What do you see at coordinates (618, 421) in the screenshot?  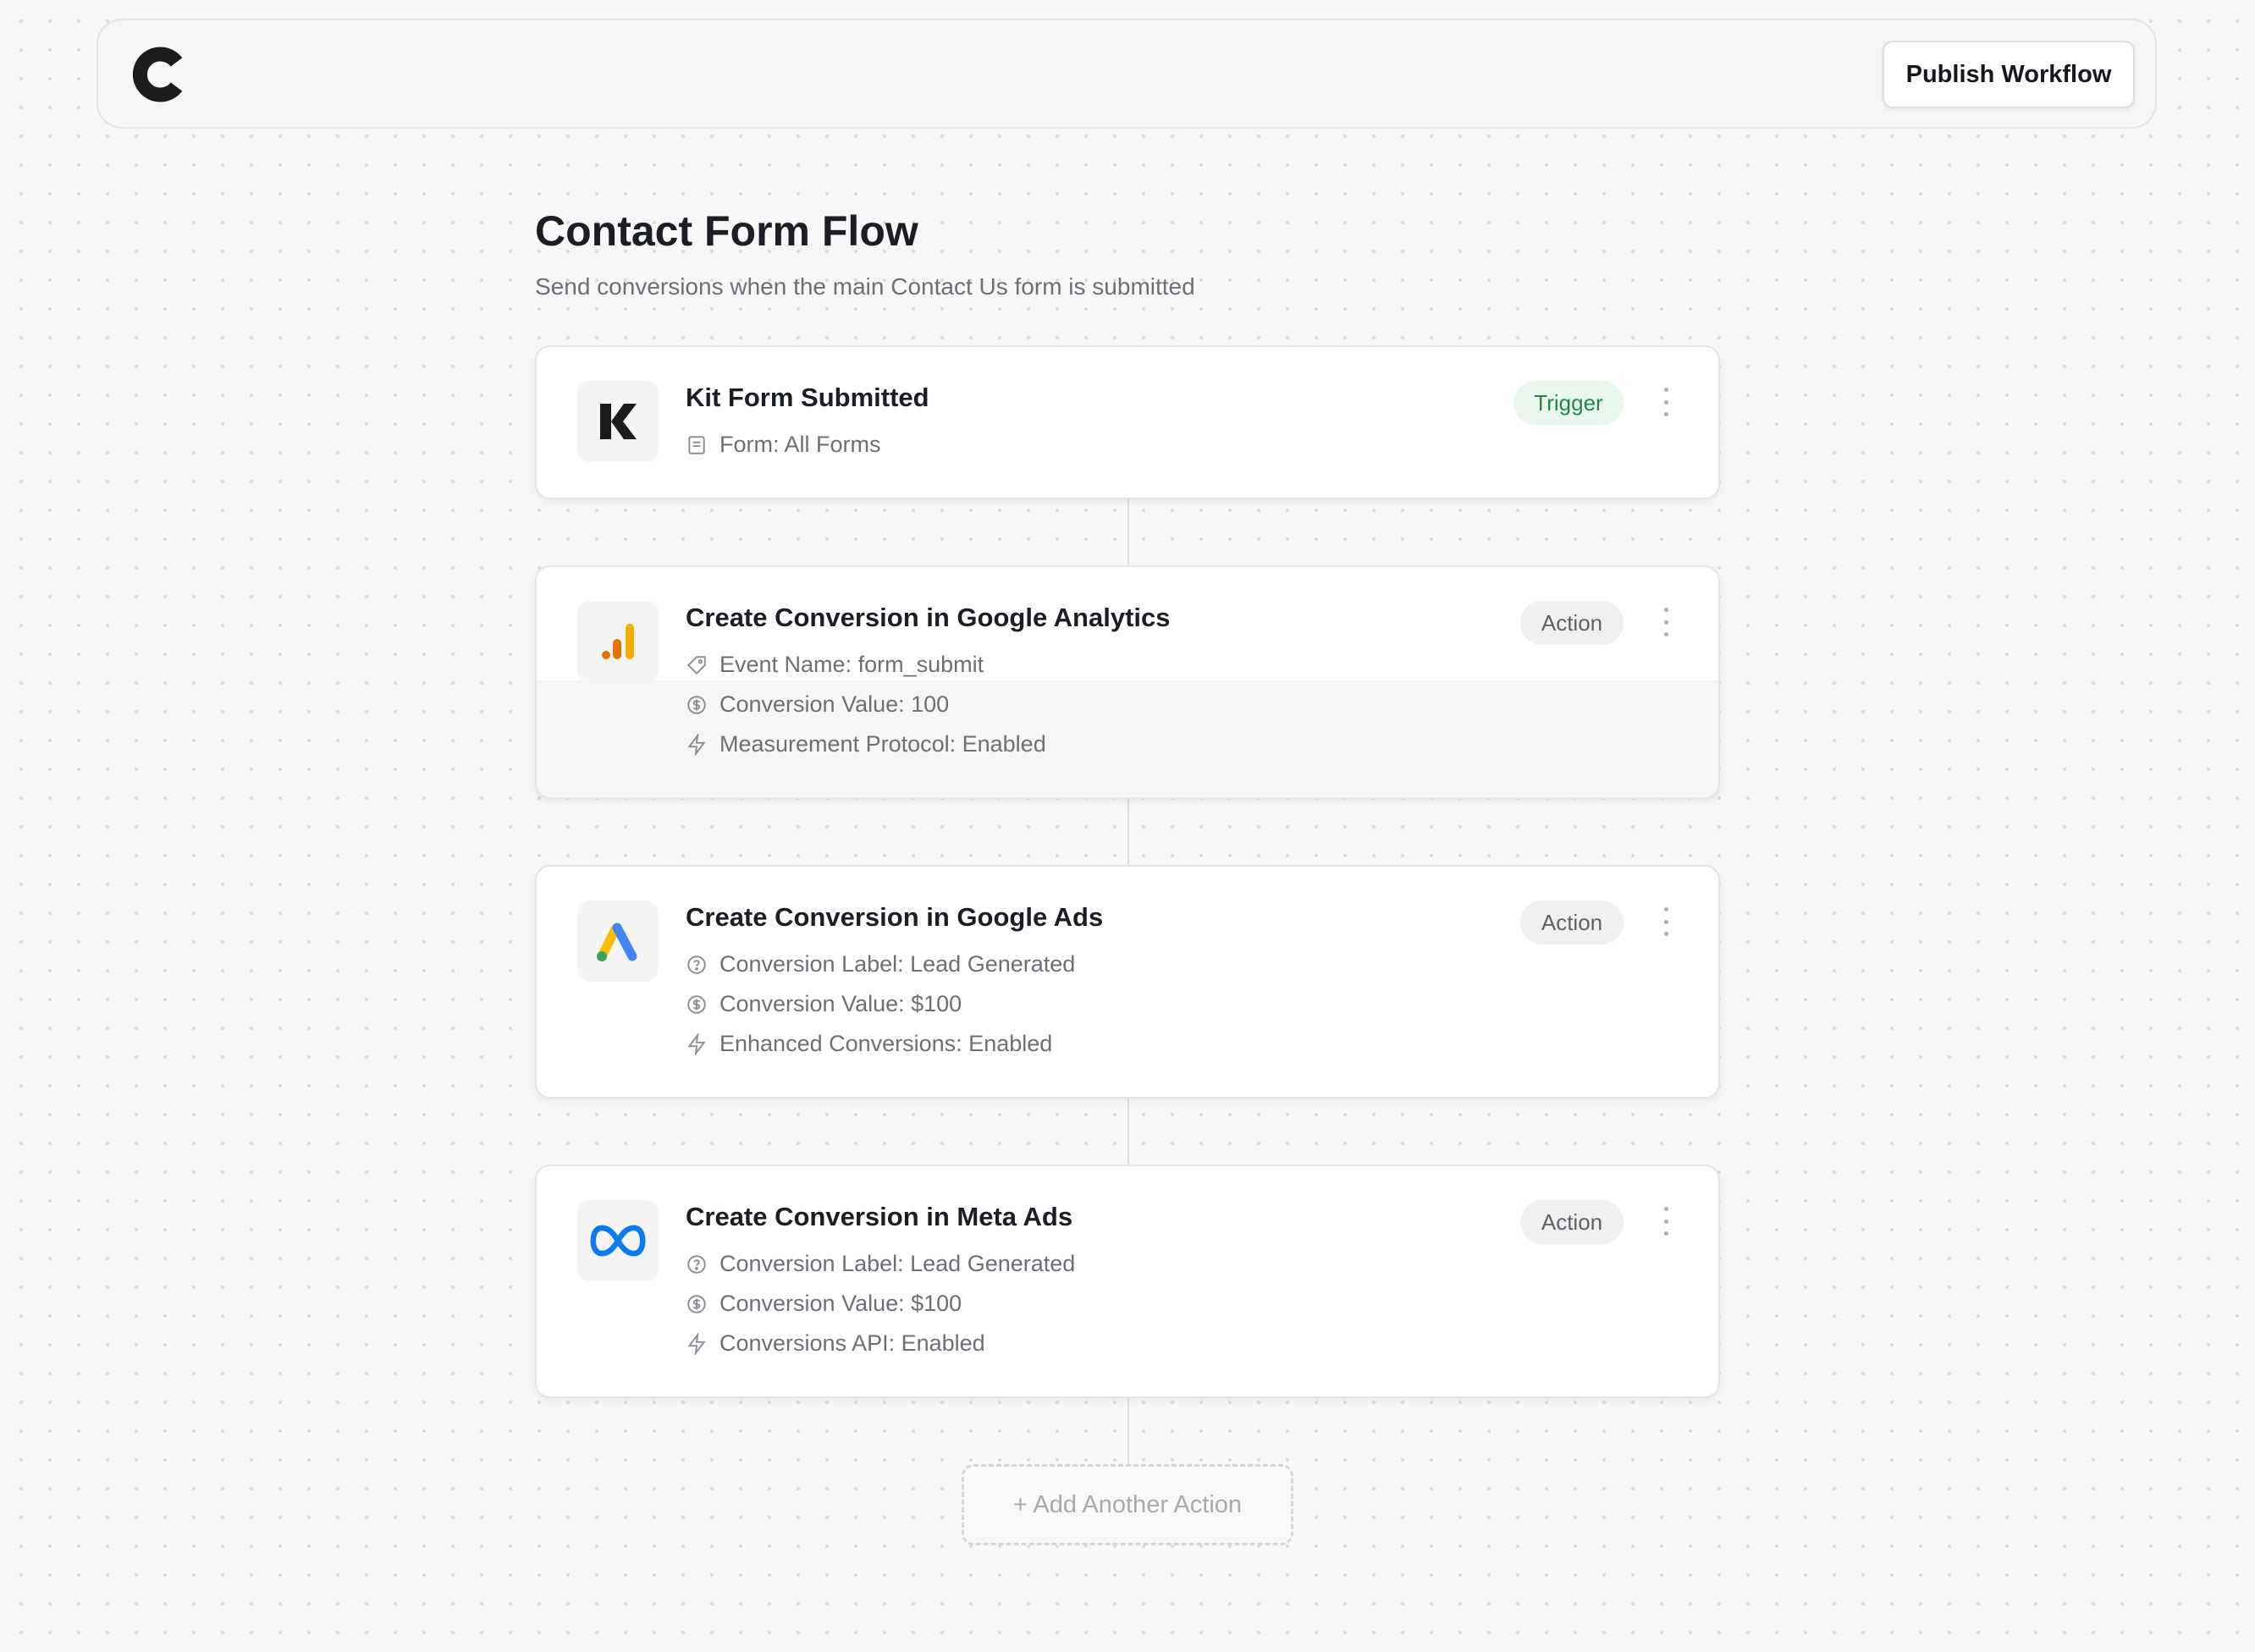 I see `kit-logo-icon` at bounding box center [618, 421].